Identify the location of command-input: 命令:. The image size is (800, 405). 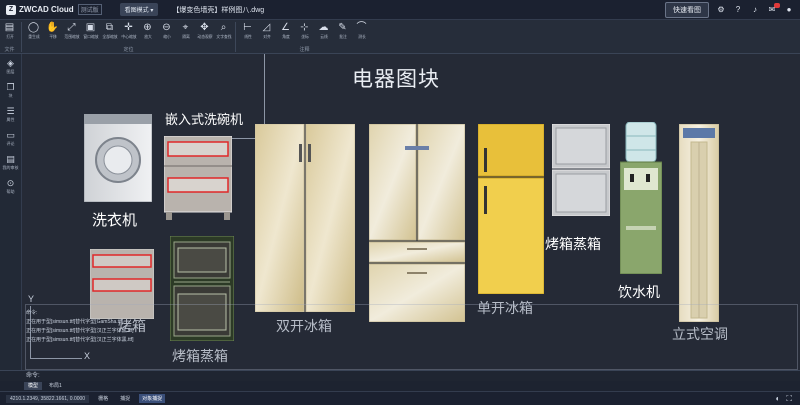
(400, 375).